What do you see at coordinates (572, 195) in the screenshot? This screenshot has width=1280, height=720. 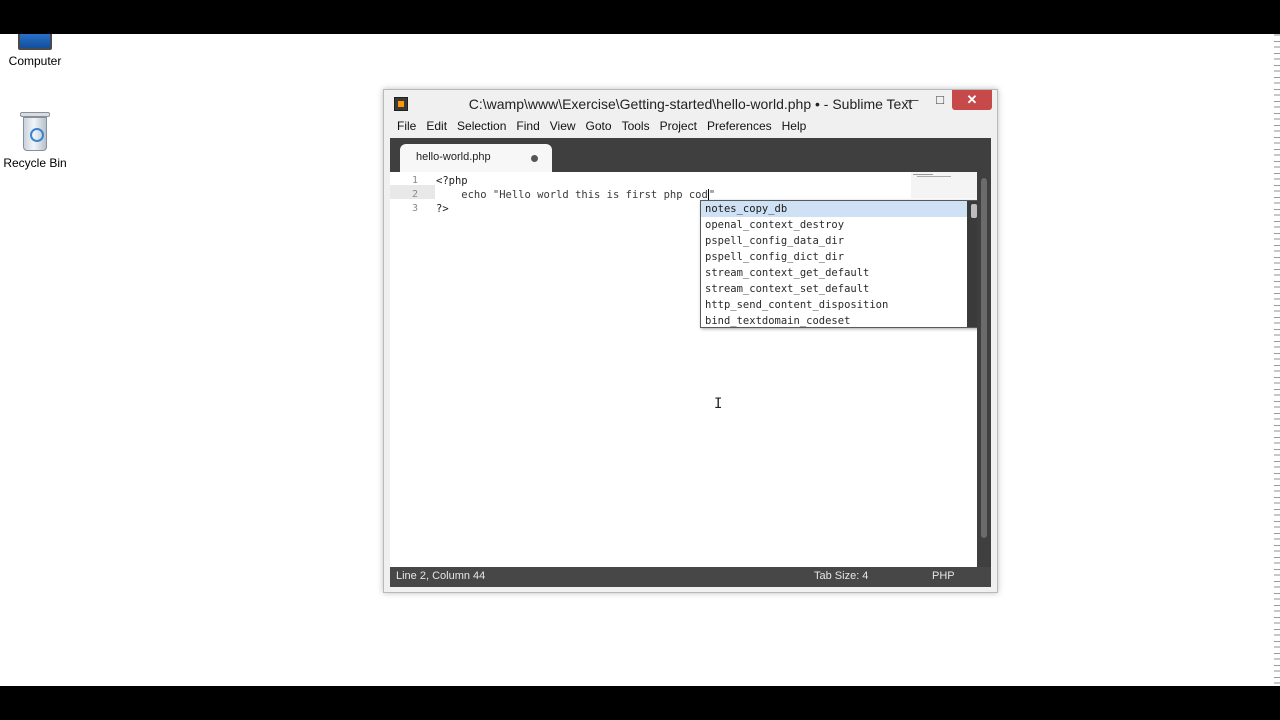 I see `code-text: echo "Hello world this is first php cod` at bounding box center [572, 195].